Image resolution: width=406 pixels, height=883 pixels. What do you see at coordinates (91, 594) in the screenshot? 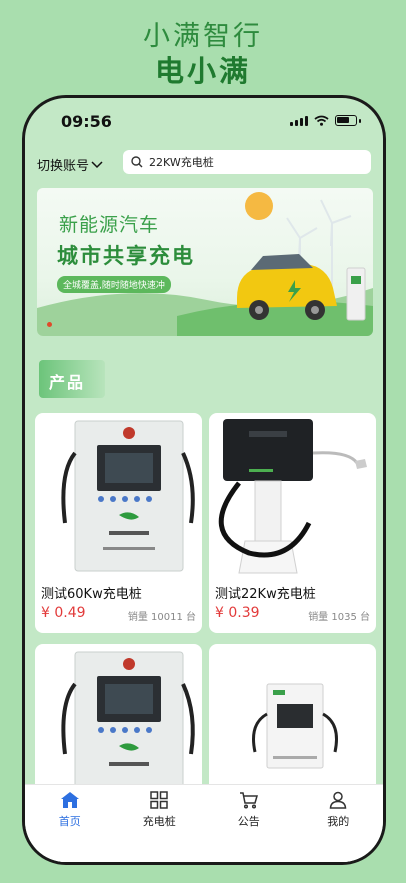
I see `product-name: 测试60Kw充电桩` at bounding box center [91, 594].